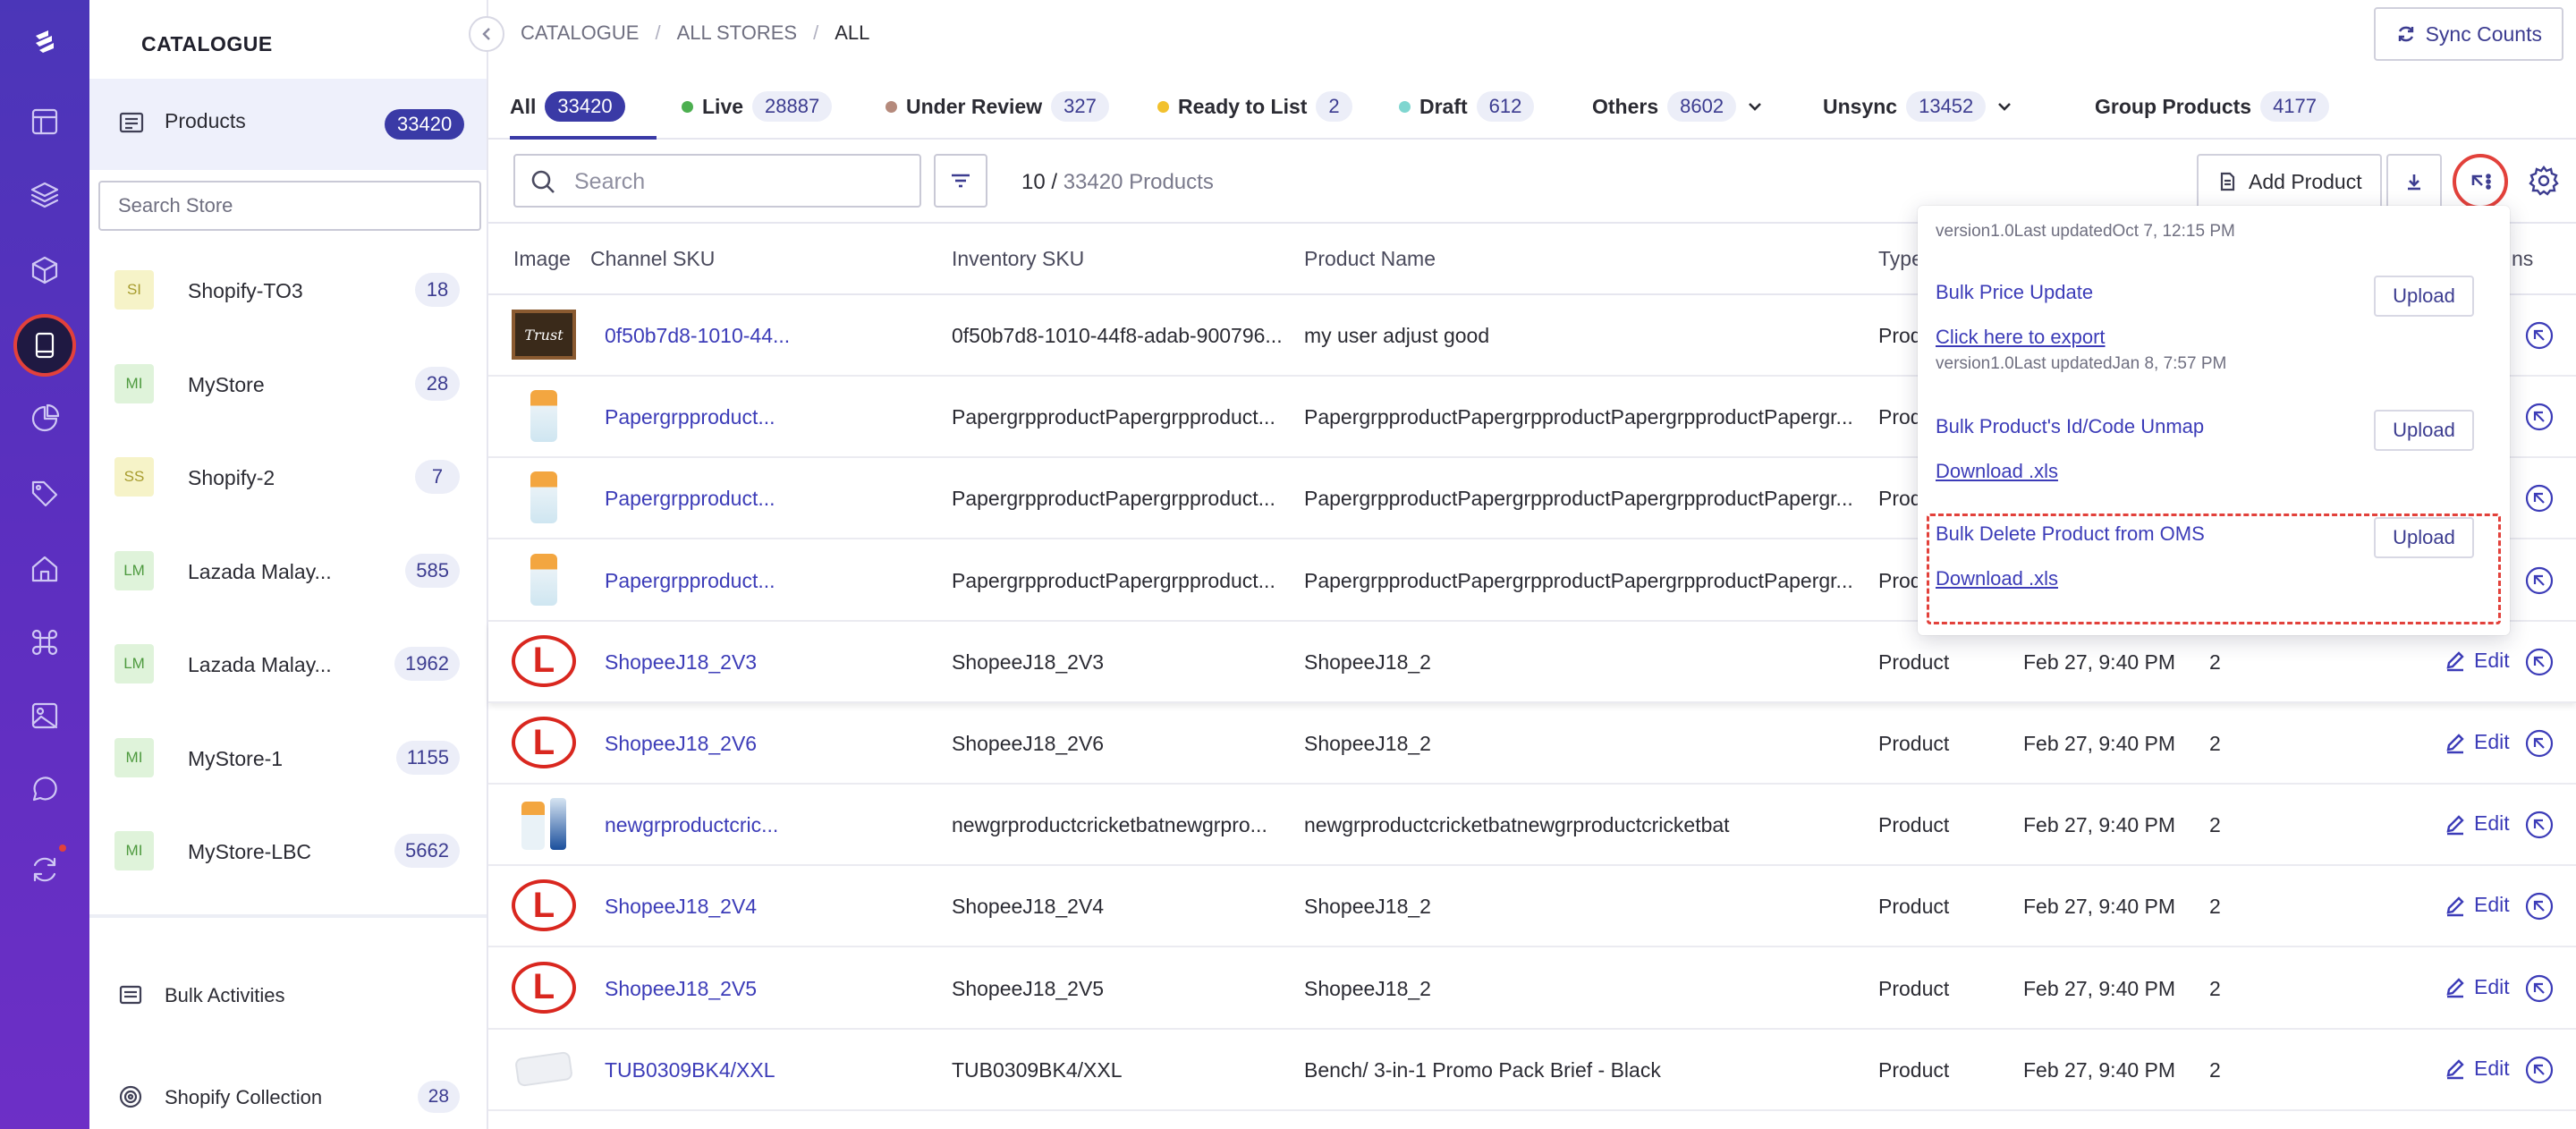 The width and height of the screenshot is (2576, 1129). I want to click on store-item: LM Lazada Malay... 1962, so click(288, 662).